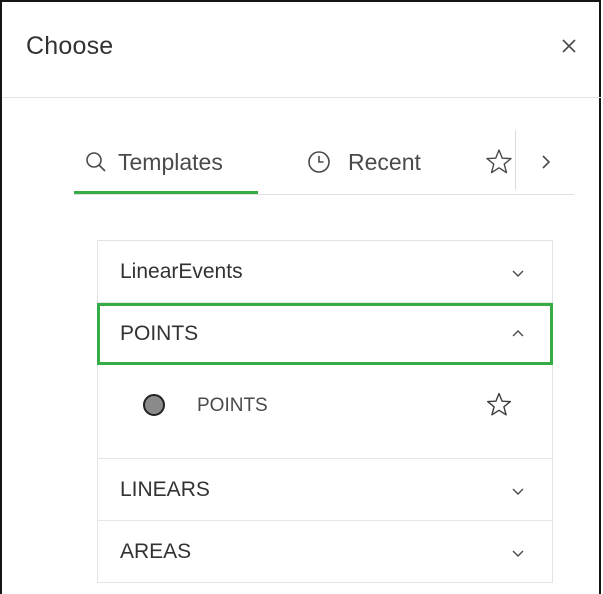 This screenshot has width=603, height=594. Describe the element at coordinates (518, 334) in the screenshot. I see `chevron-up-icon` at that location.